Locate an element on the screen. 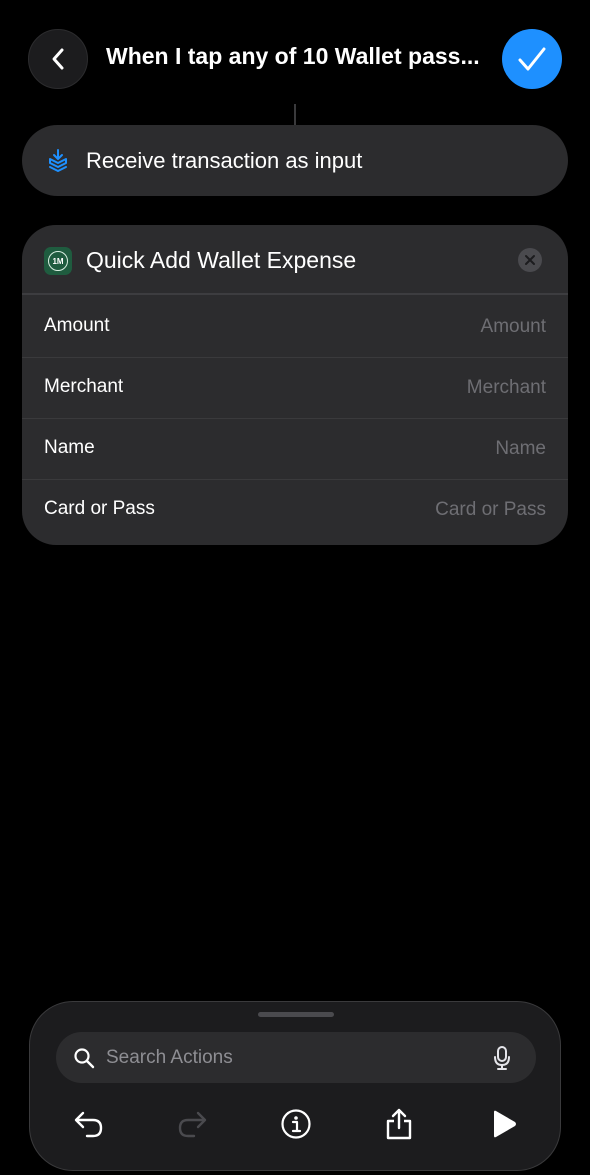  microphone-icon is located at coordinates (502, 1058).